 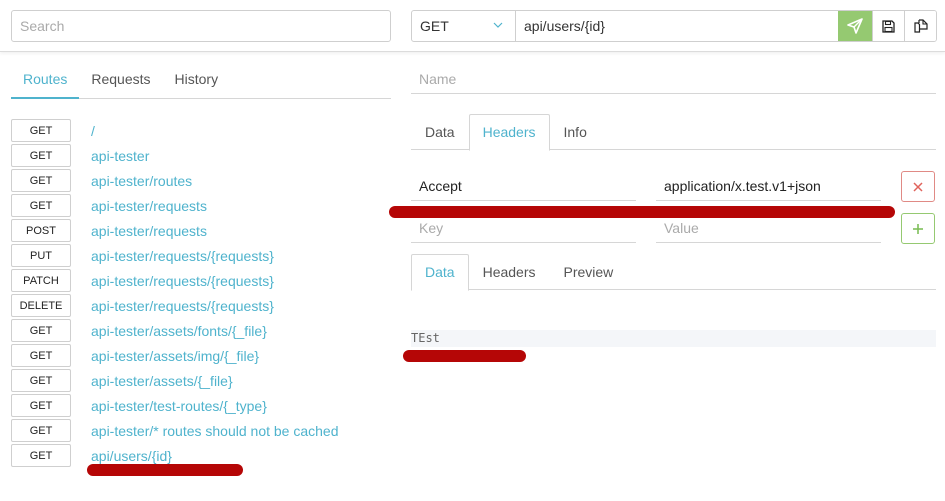 I want to click on route-item: GET api-tester/routes, so click(x=201, y=180).